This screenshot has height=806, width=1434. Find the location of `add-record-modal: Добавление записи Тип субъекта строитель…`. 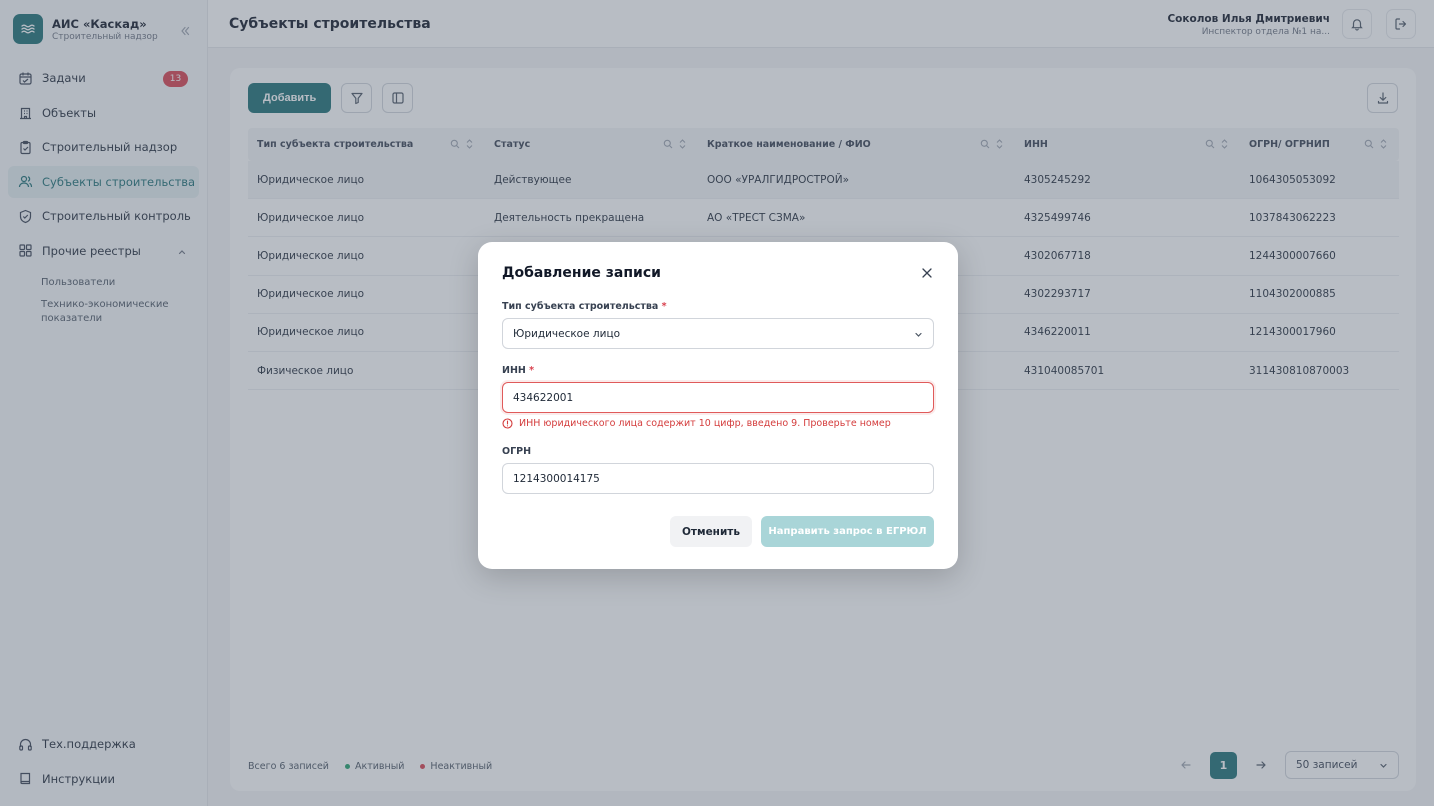

add-record-modal: Добавление записи Тип субъекта строитель… is located at coordinates (718, 405).